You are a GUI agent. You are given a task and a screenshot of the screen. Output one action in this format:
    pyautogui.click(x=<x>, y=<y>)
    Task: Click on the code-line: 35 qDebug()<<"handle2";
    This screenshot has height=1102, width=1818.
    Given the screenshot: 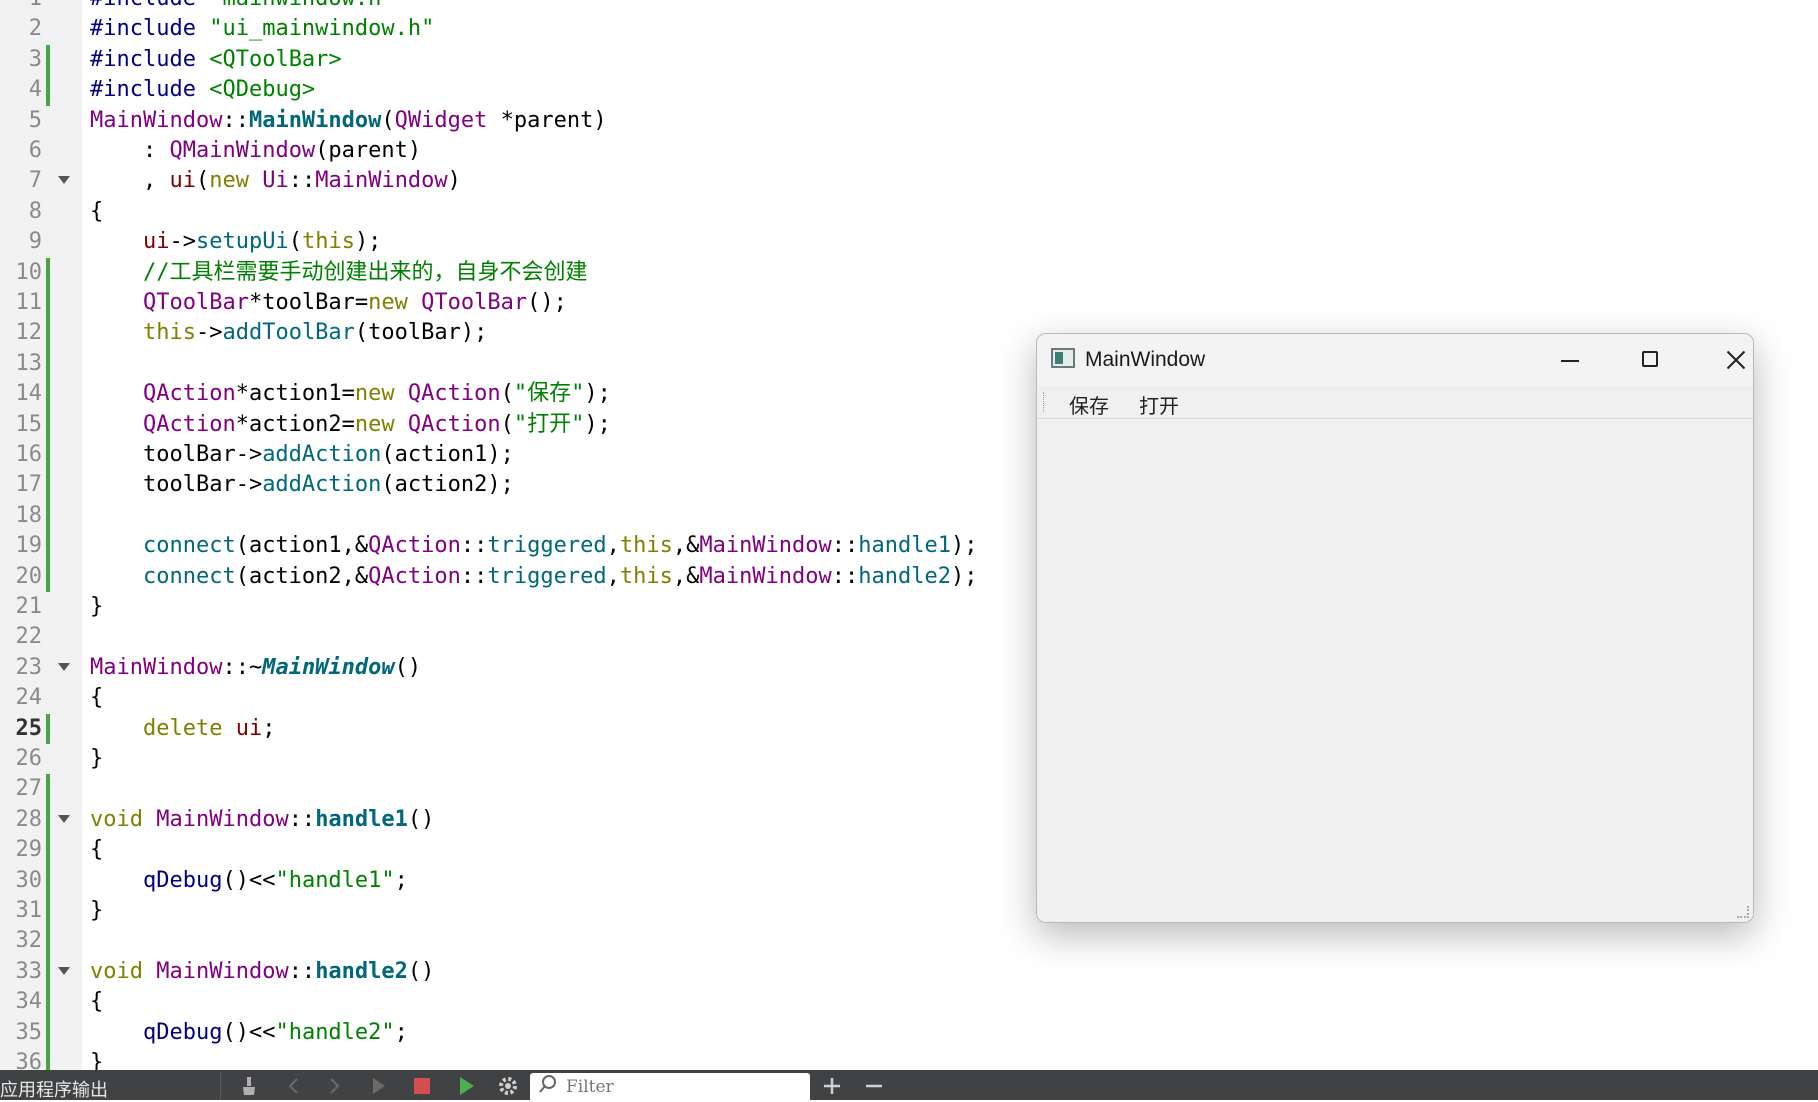 What is the action you would take?
    pyautogui.click(x=909, y=1032)
    